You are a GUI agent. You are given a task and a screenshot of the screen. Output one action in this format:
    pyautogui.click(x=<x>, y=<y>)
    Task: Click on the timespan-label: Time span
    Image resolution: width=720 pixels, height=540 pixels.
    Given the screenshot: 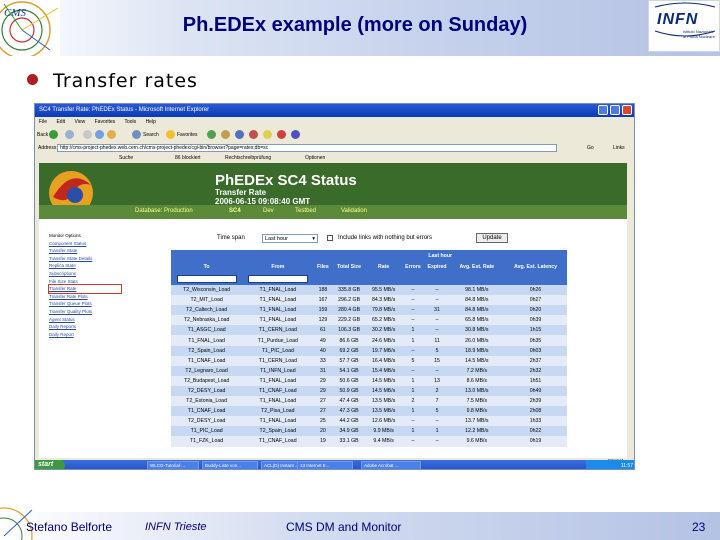 What is the action you would take?
    pyautogui.click(x=231, y=238)
    